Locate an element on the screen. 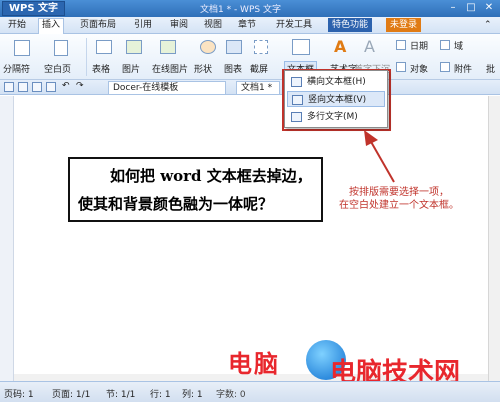  menu-item-vertical-textbox: 竖向文本框(V) is located at coordinates (336, 99).